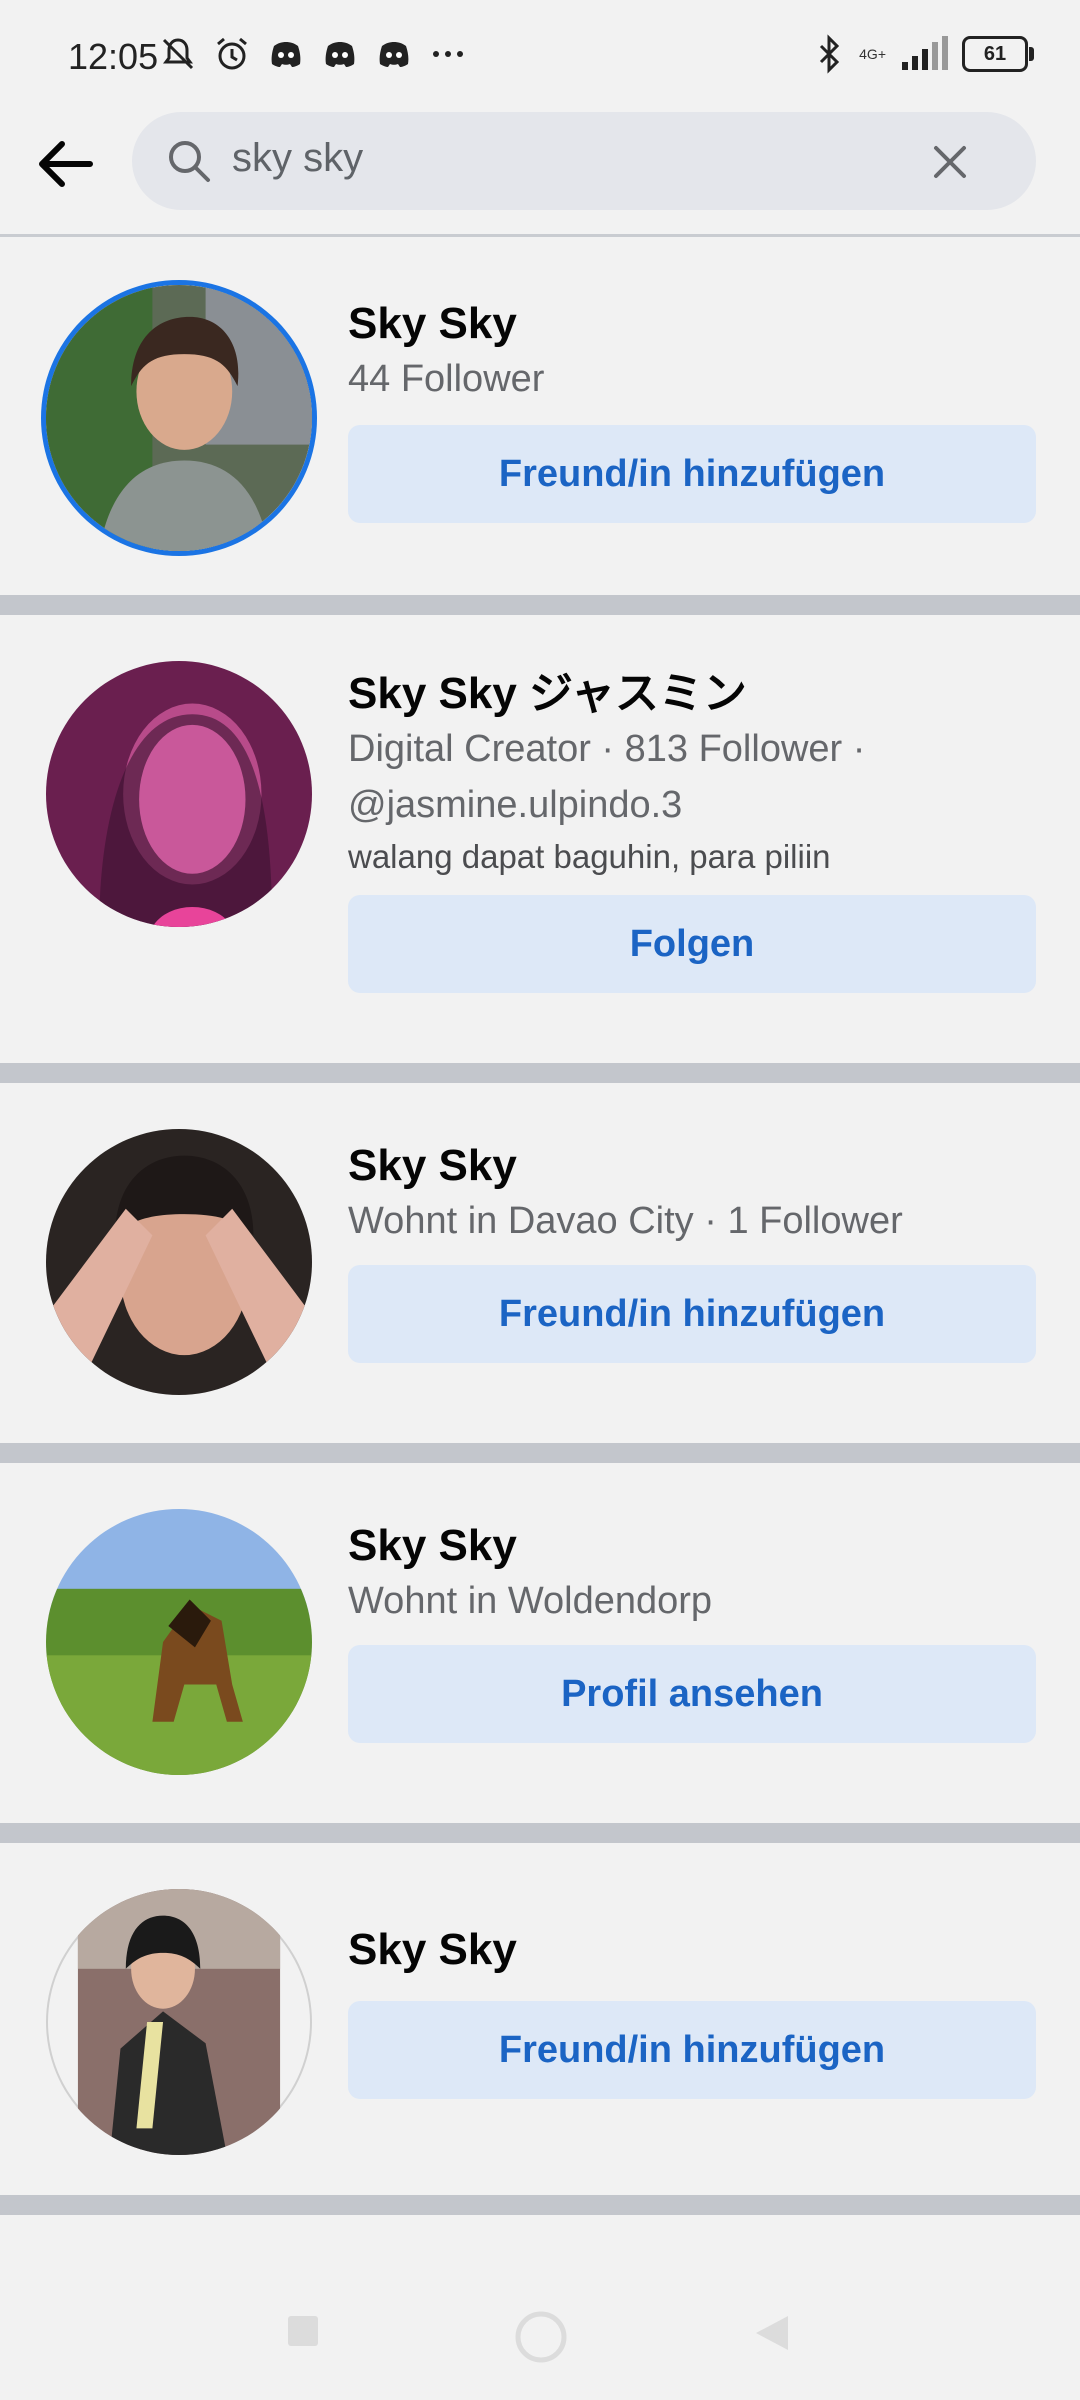 This screenshot has width=1080, height=2400. I want to click on system-nav-bar, so click(540, 2340).